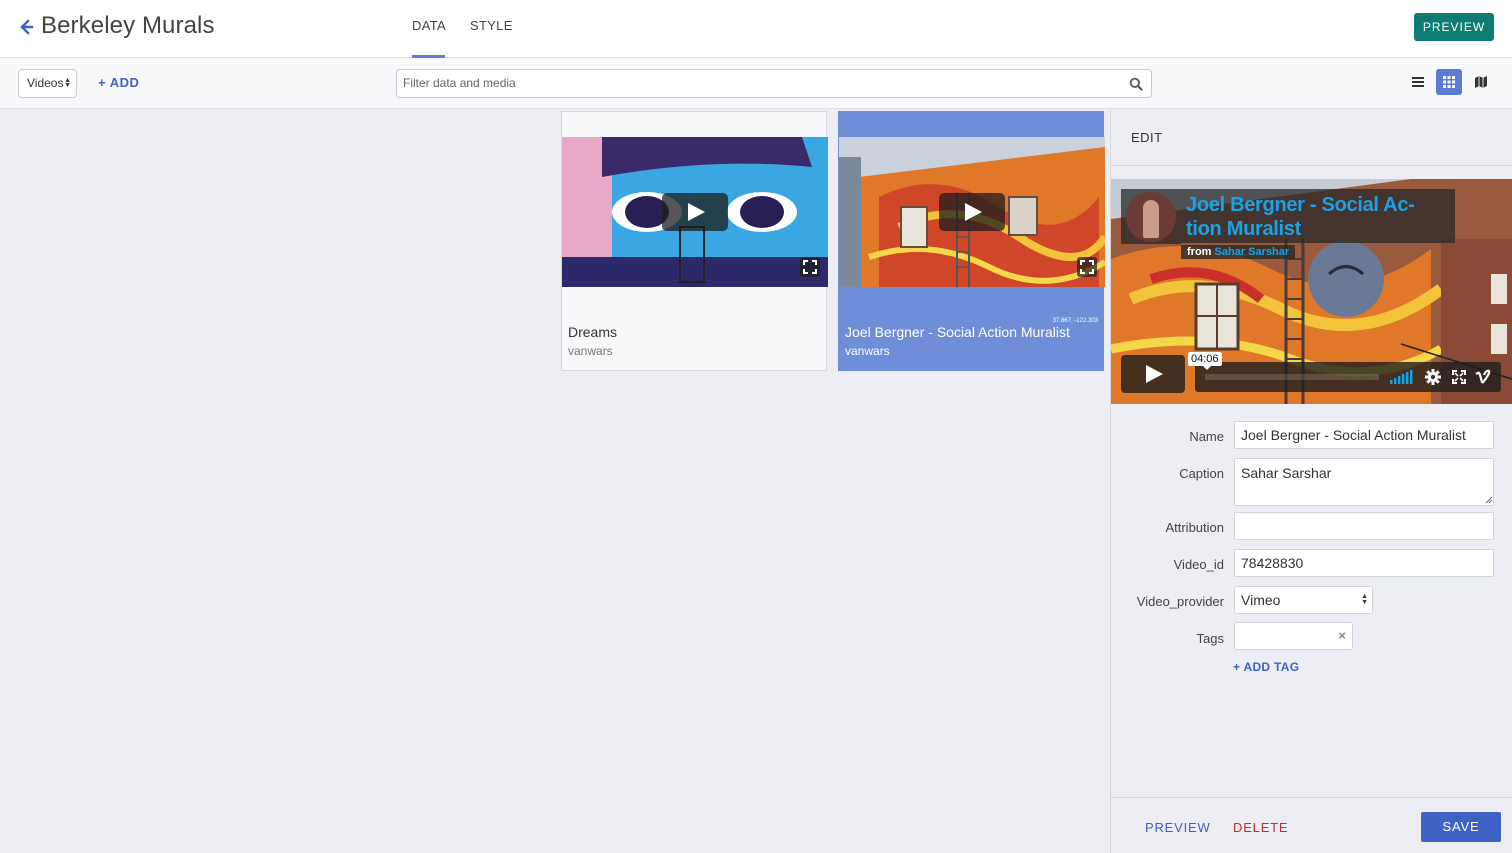 The height and width of the screenshot is (853, 1512). I want to click on video-provider-label: Video_provider, so click(1180, 601).